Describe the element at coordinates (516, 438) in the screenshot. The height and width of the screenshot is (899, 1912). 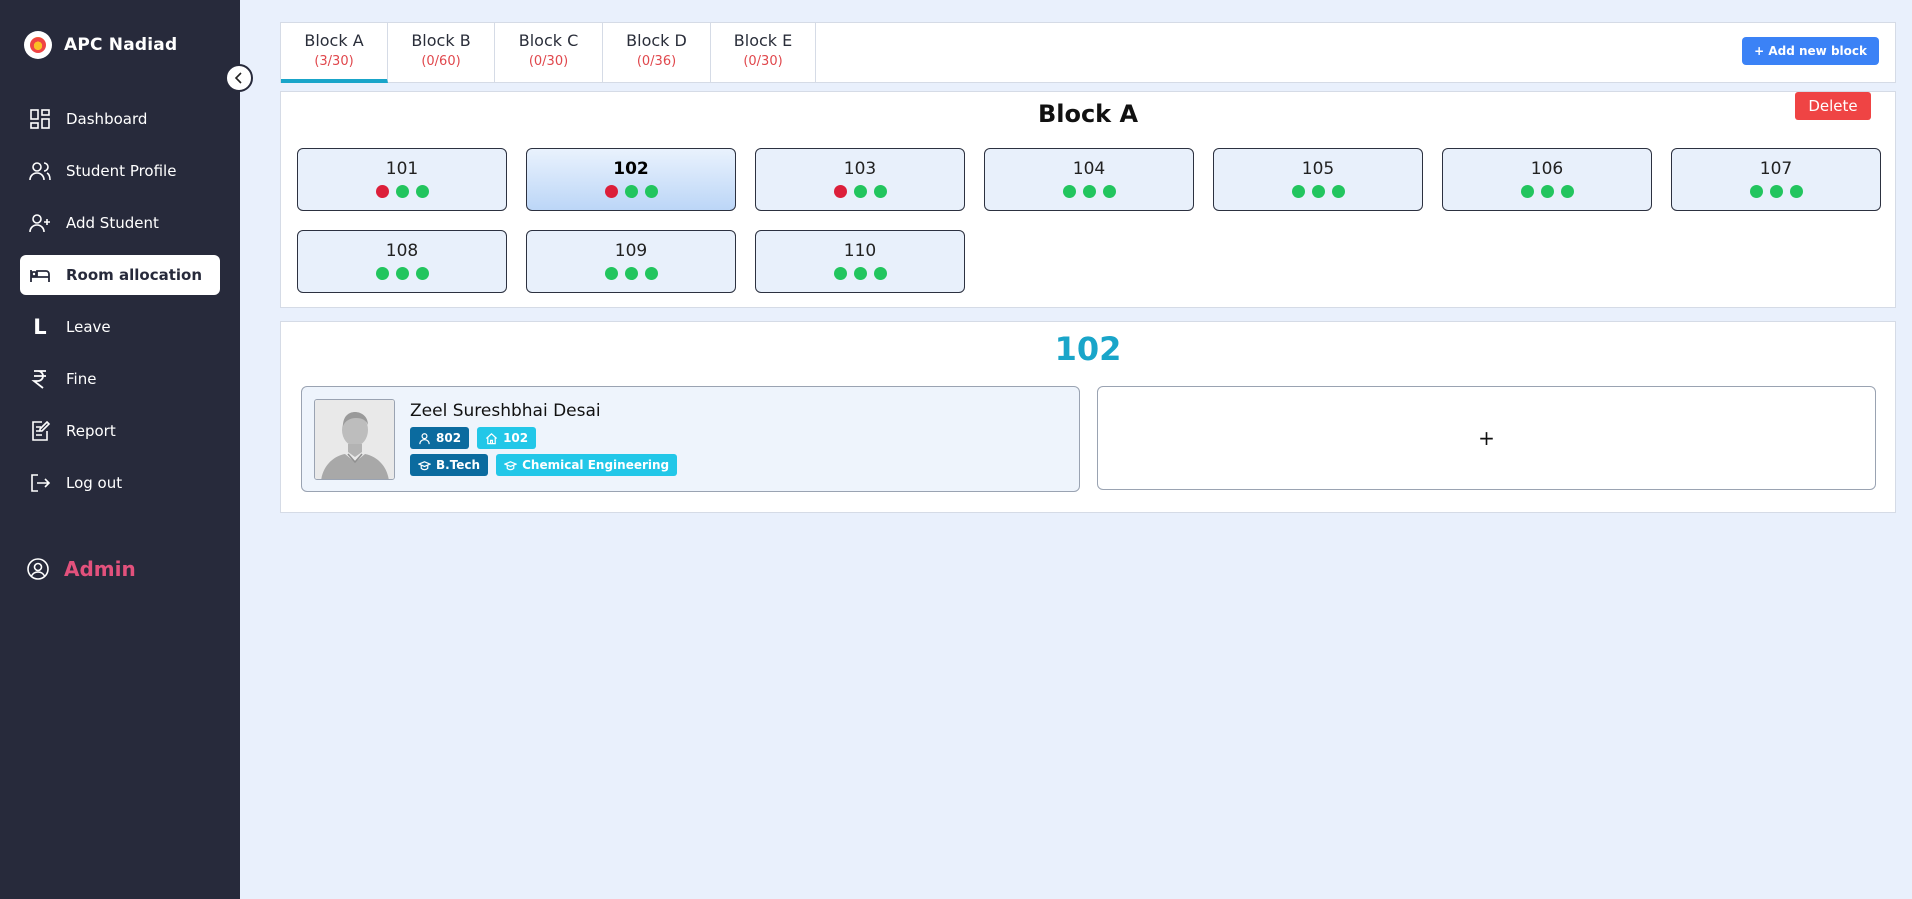
I see `student-room: 102` at that location.